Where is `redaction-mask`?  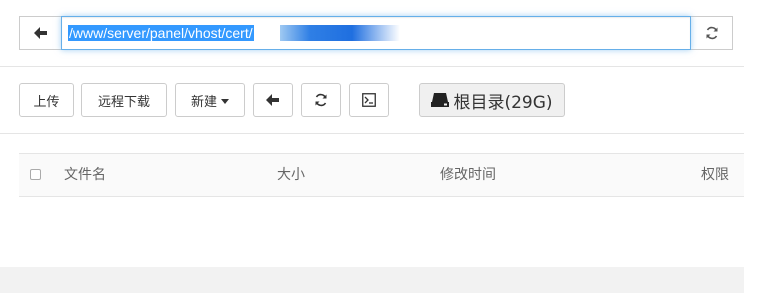
redaction-mask is located at coordinates (340, 33).